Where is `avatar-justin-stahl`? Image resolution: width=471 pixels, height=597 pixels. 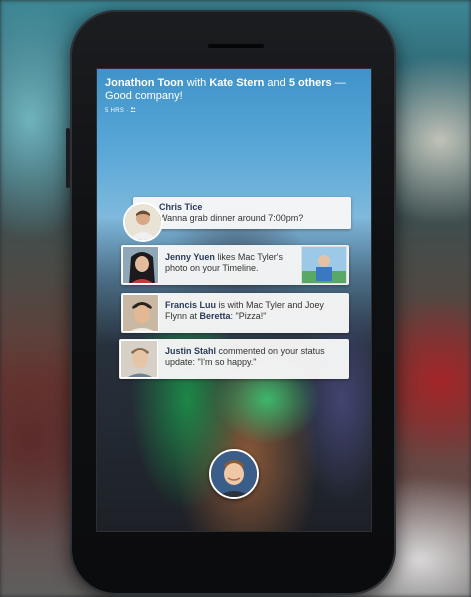 avatar-justin-stahl is located at coordinates (139, 359).